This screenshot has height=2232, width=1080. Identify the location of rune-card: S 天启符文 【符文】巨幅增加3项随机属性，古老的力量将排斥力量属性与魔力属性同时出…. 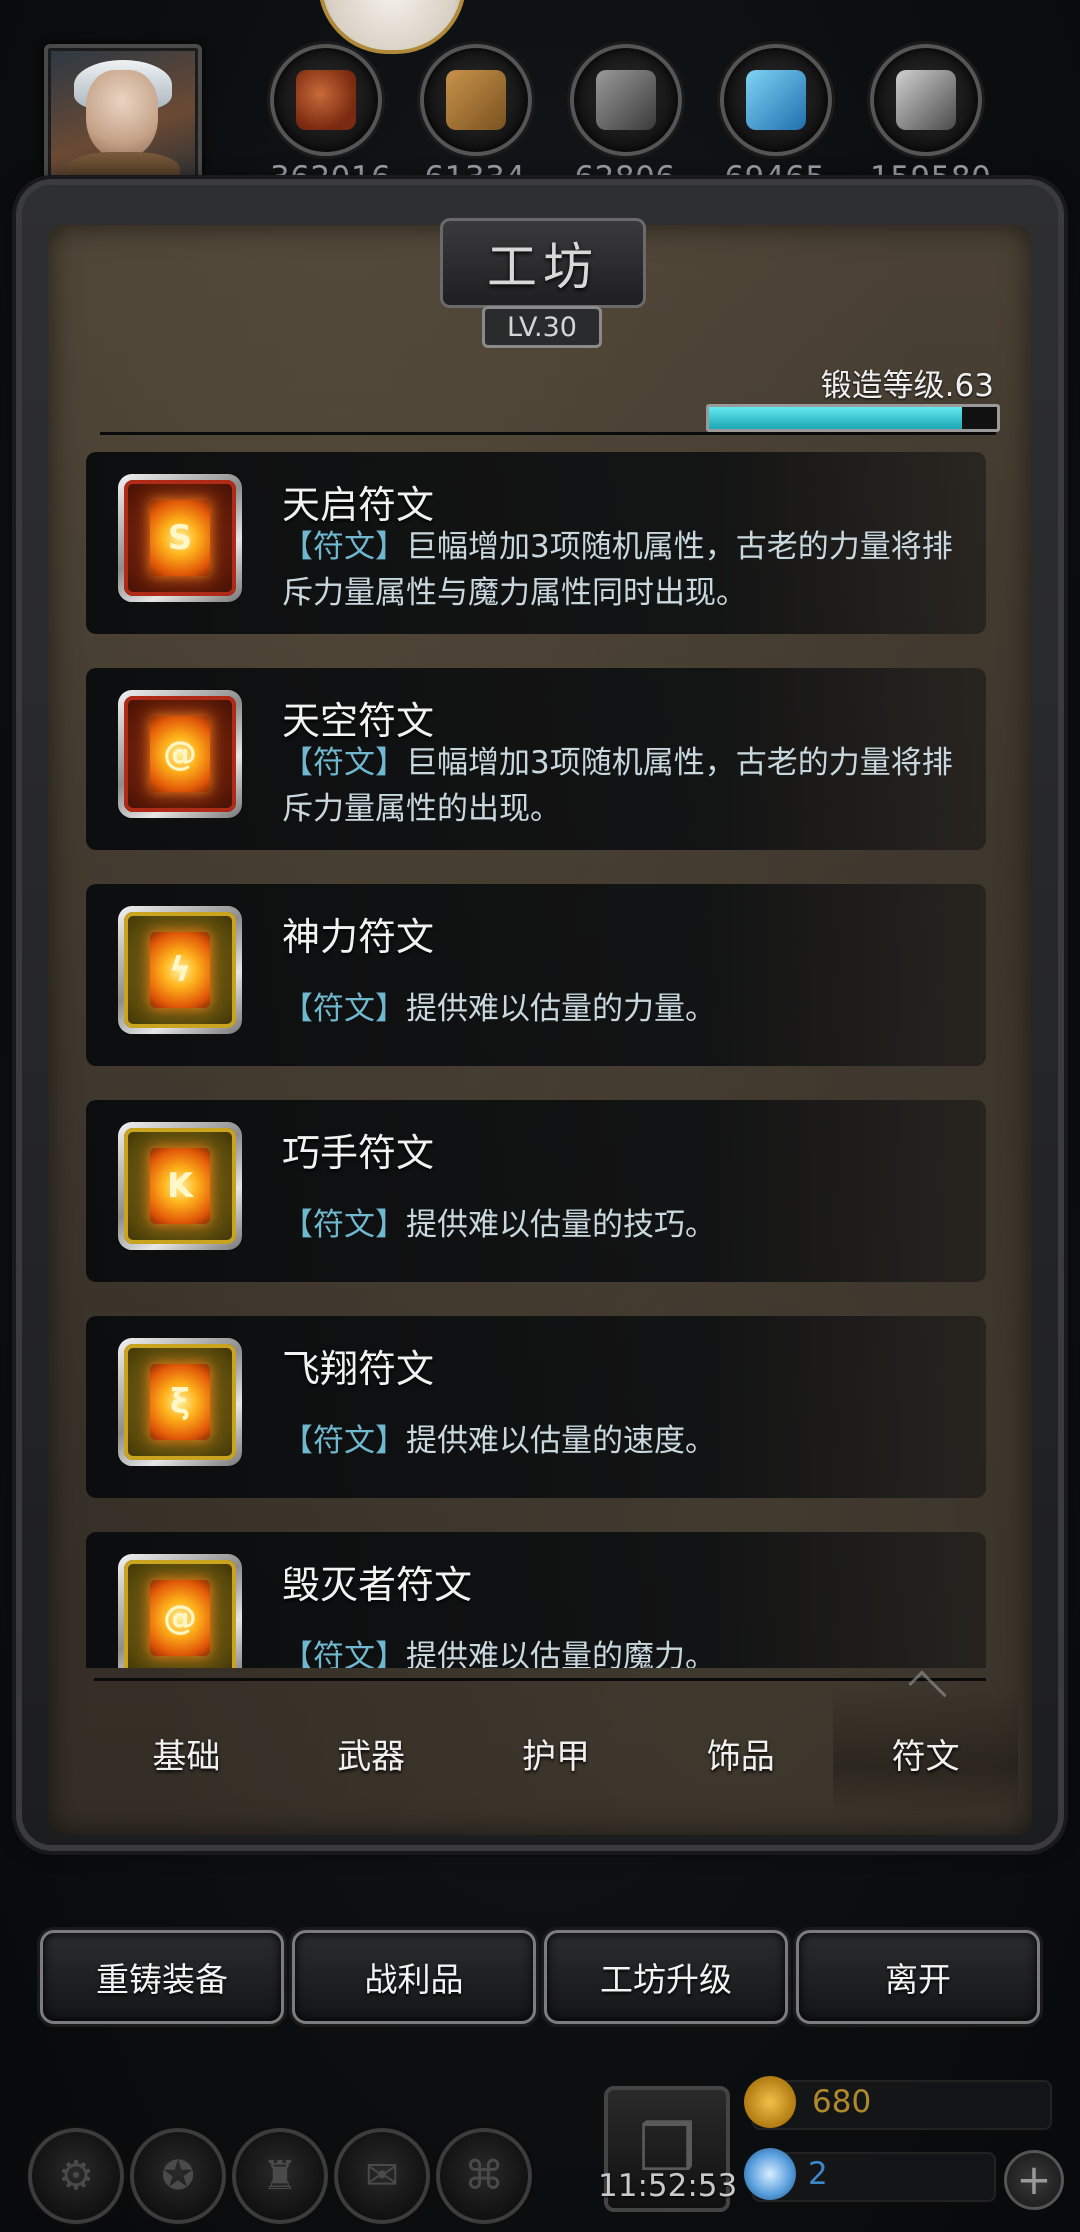
(536, 543).